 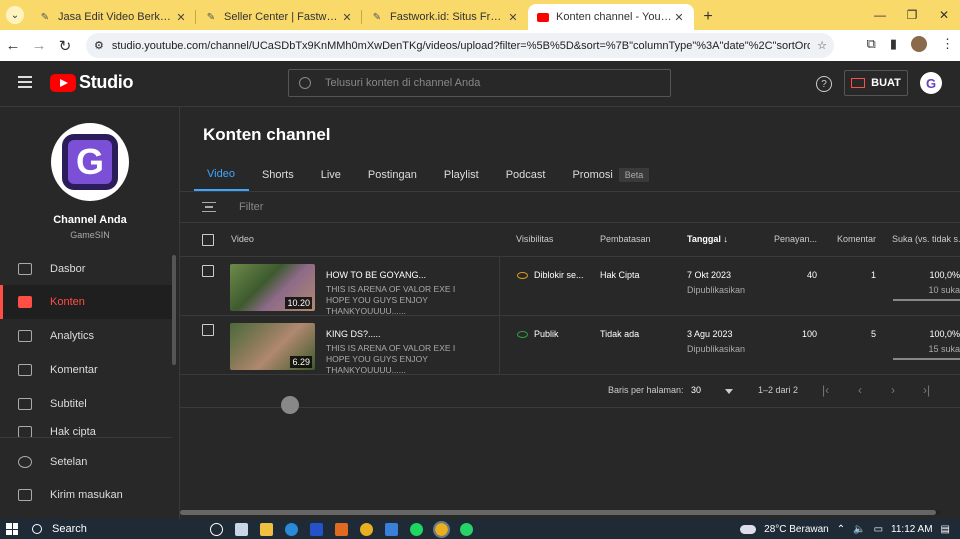 I want to click on tab-title: Jasa Edit Video Berkualitas, Mu, so click(x=116, y=17).